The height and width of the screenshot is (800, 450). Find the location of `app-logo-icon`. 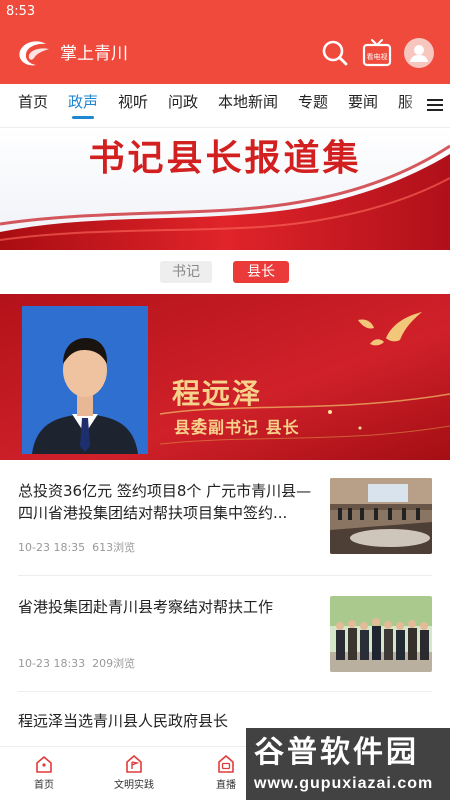

app-logo-icon is located at coordinates (34, 53).